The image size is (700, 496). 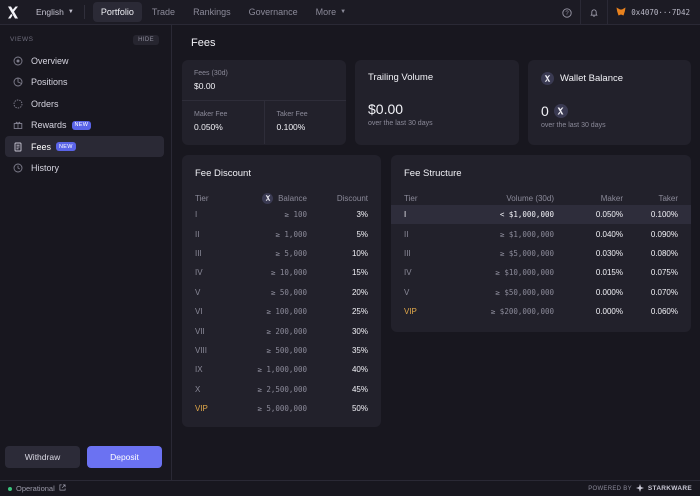 What do you see at coordinates (408, 273) in the screenshot?
I see `tier-cell: IV` at bounding box center [408, 273].